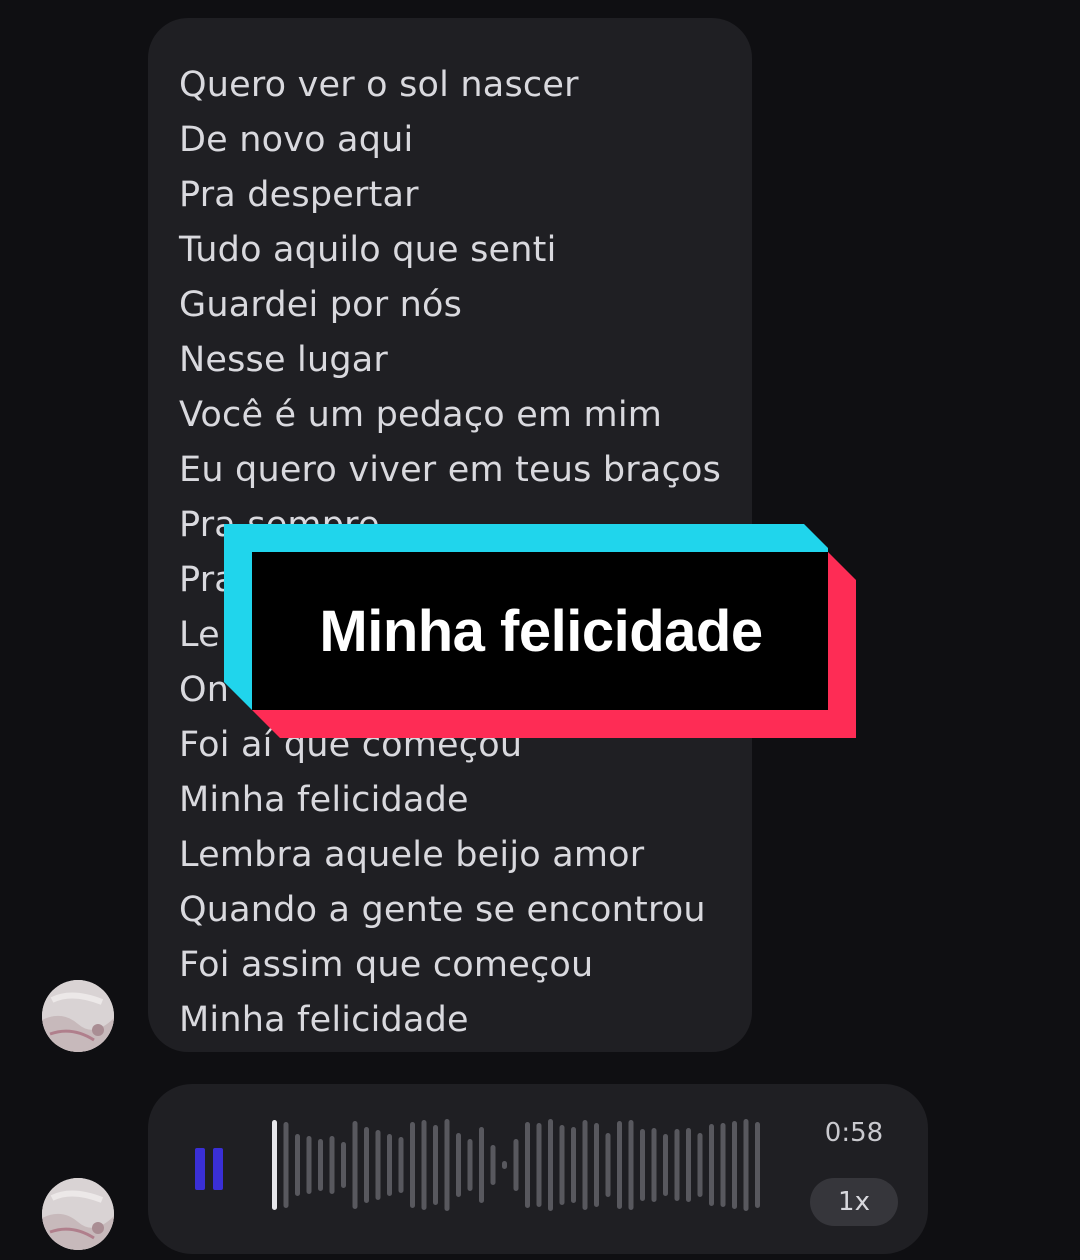 This screenshot has width=1080, height=1260. I want to click on pause-icon, so click(209, 1169).